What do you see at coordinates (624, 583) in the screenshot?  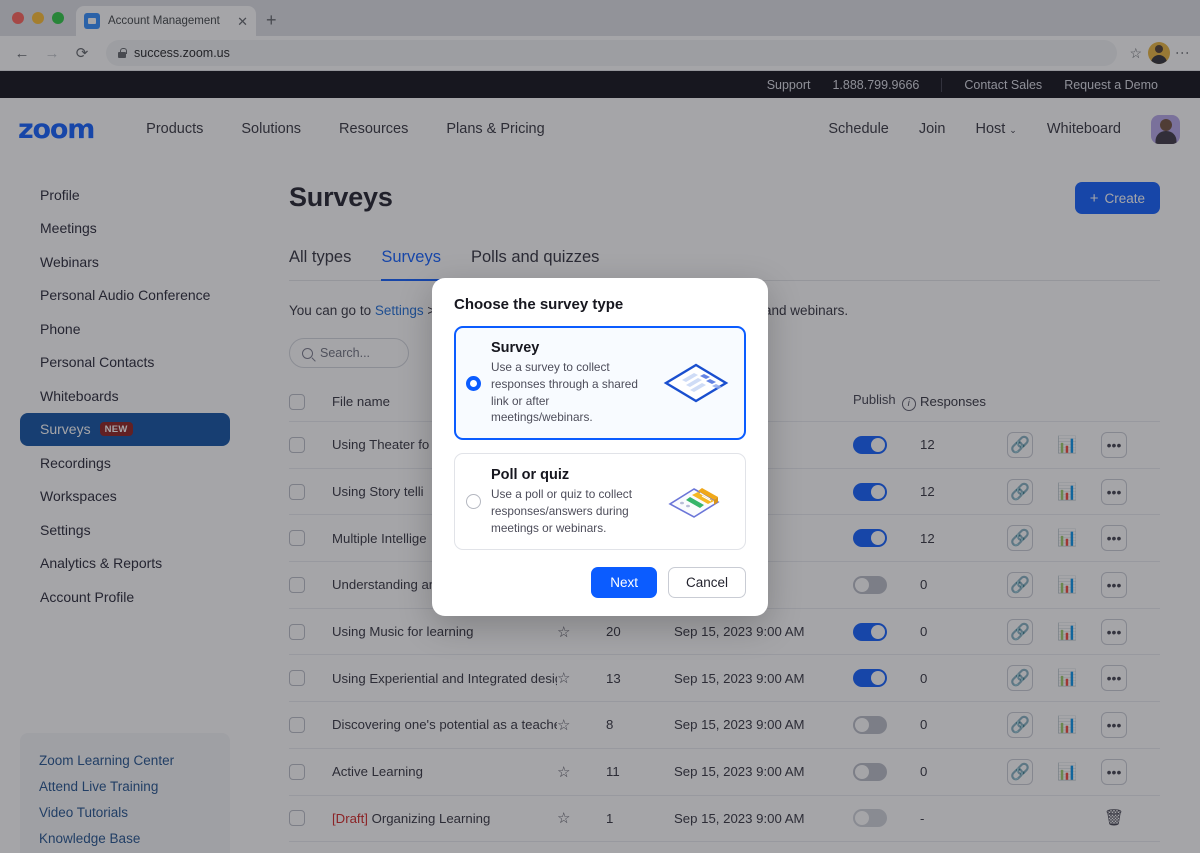 I see `next-button: Next` at bounding box center [624, 583].